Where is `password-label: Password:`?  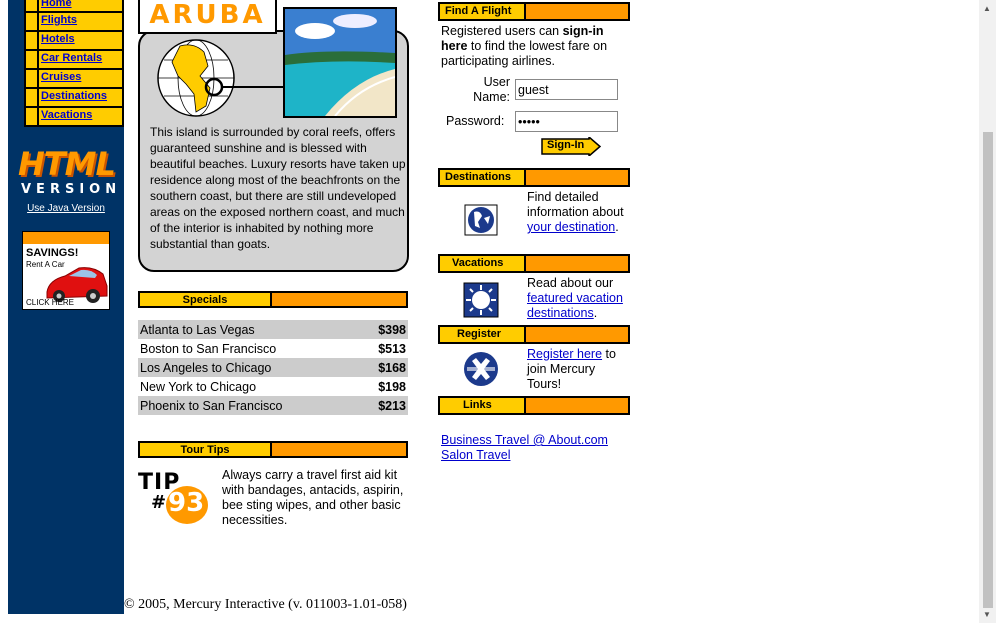
password-label: Password: is located at coordinates (475, 121).